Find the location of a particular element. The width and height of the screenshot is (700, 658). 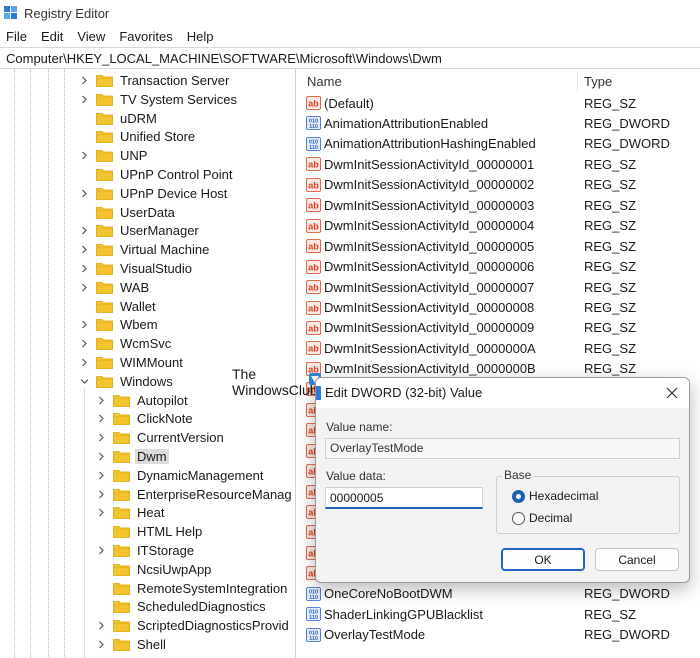

tree-item-html-help: HTML Help is located at coordinates (149, 531).